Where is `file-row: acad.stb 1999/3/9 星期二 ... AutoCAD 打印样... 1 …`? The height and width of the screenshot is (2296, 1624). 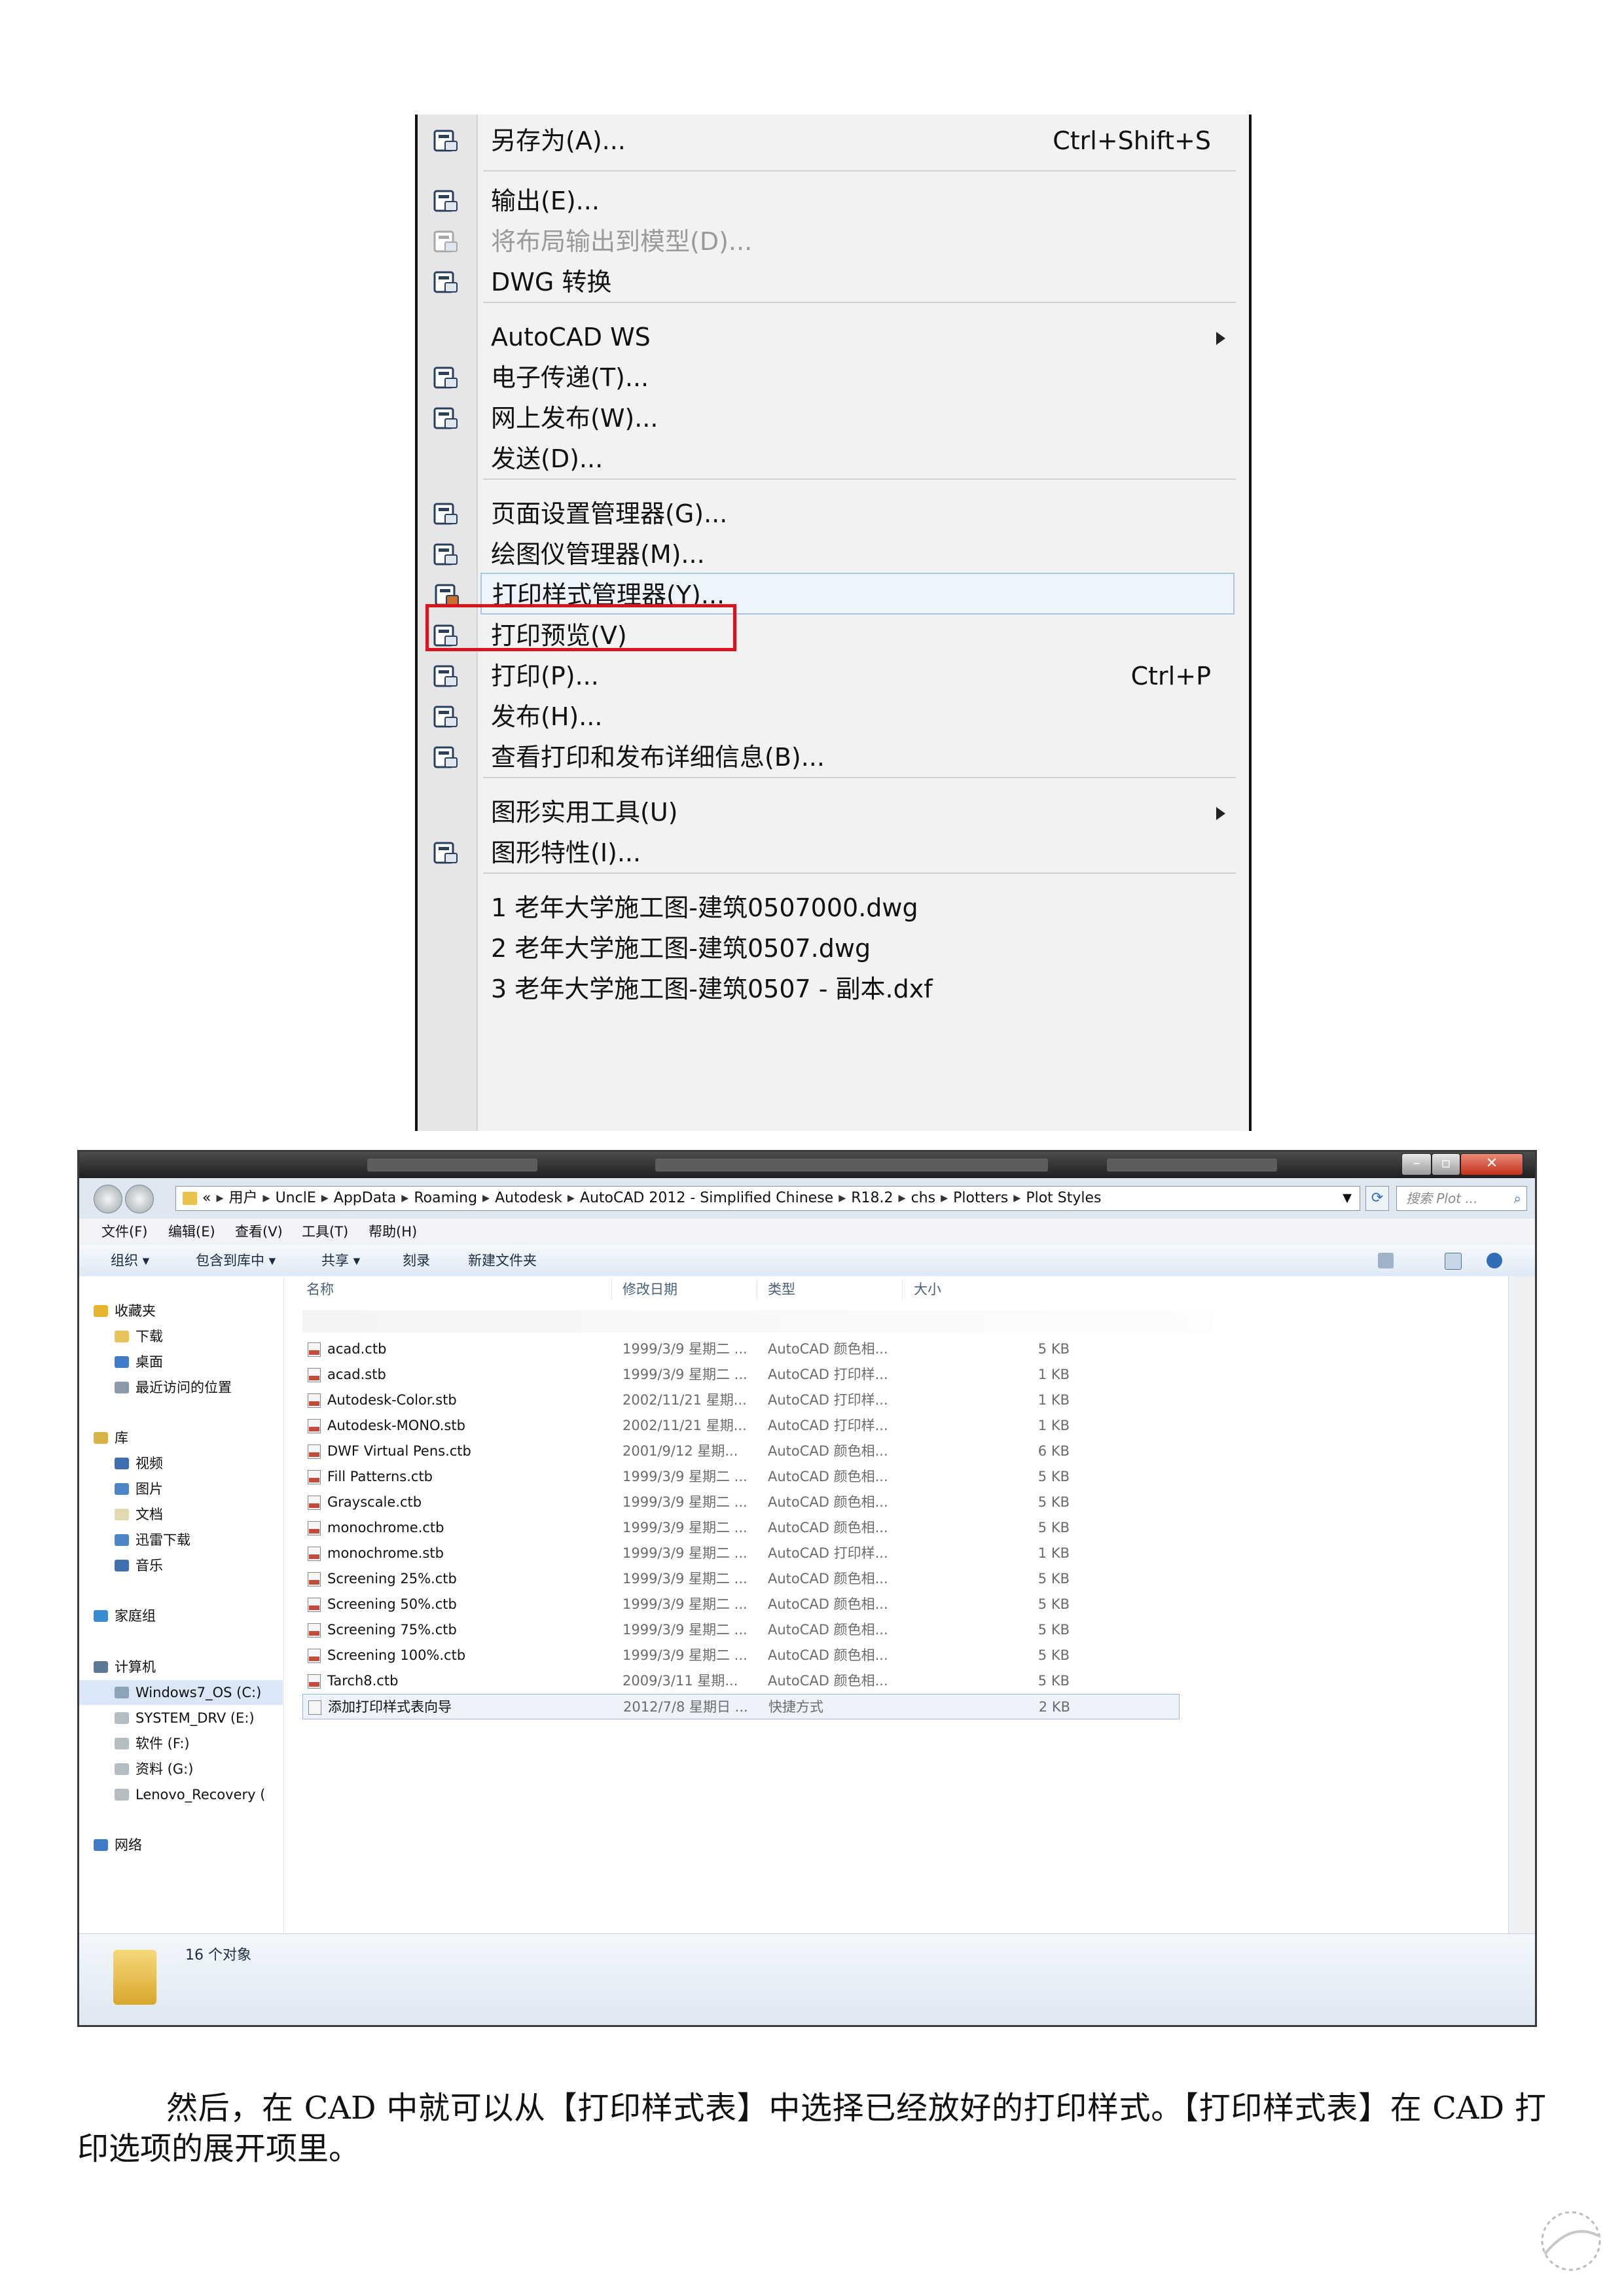
file-row: acad.stb 1999/3/9 星期二 ... AutoCAD 打印样... 1 … is located at coordinates (732, 1375).